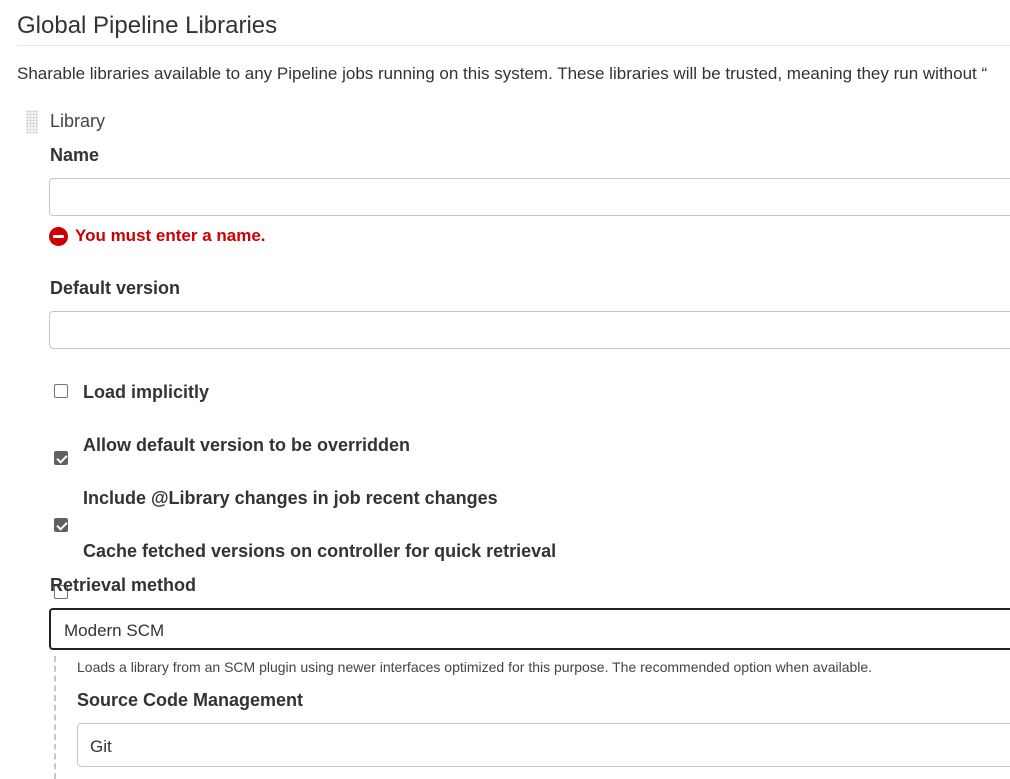 The height and width of the screenshot is (779, 1010). Describe the element at coordinates (78, 121) in the screenshot. I see `library-block-title: Library` at that location.